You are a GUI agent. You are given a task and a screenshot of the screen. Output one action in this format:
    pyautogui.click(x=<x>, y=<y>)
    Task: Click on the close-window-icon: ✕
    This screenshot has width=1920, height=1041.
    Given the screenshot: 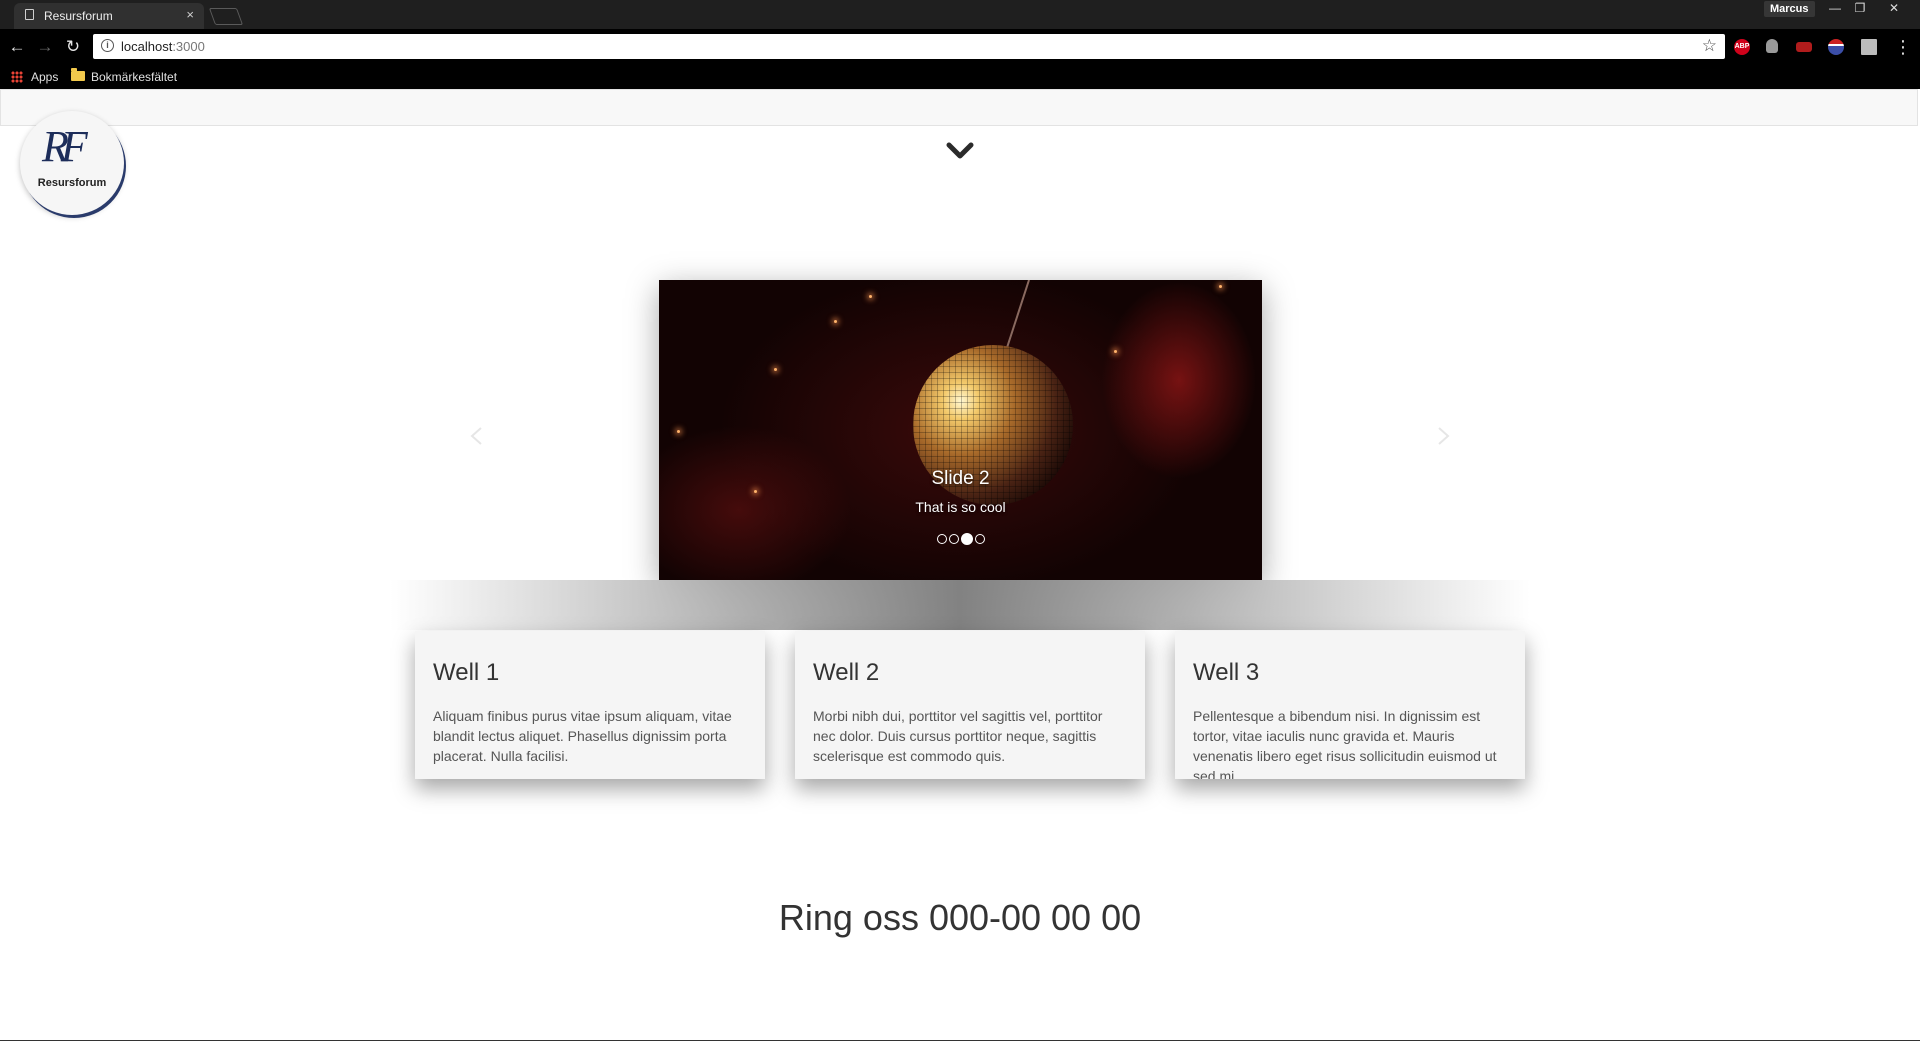 What is the action you would take?
    pyautogui.click(x=1894, y=8)
    